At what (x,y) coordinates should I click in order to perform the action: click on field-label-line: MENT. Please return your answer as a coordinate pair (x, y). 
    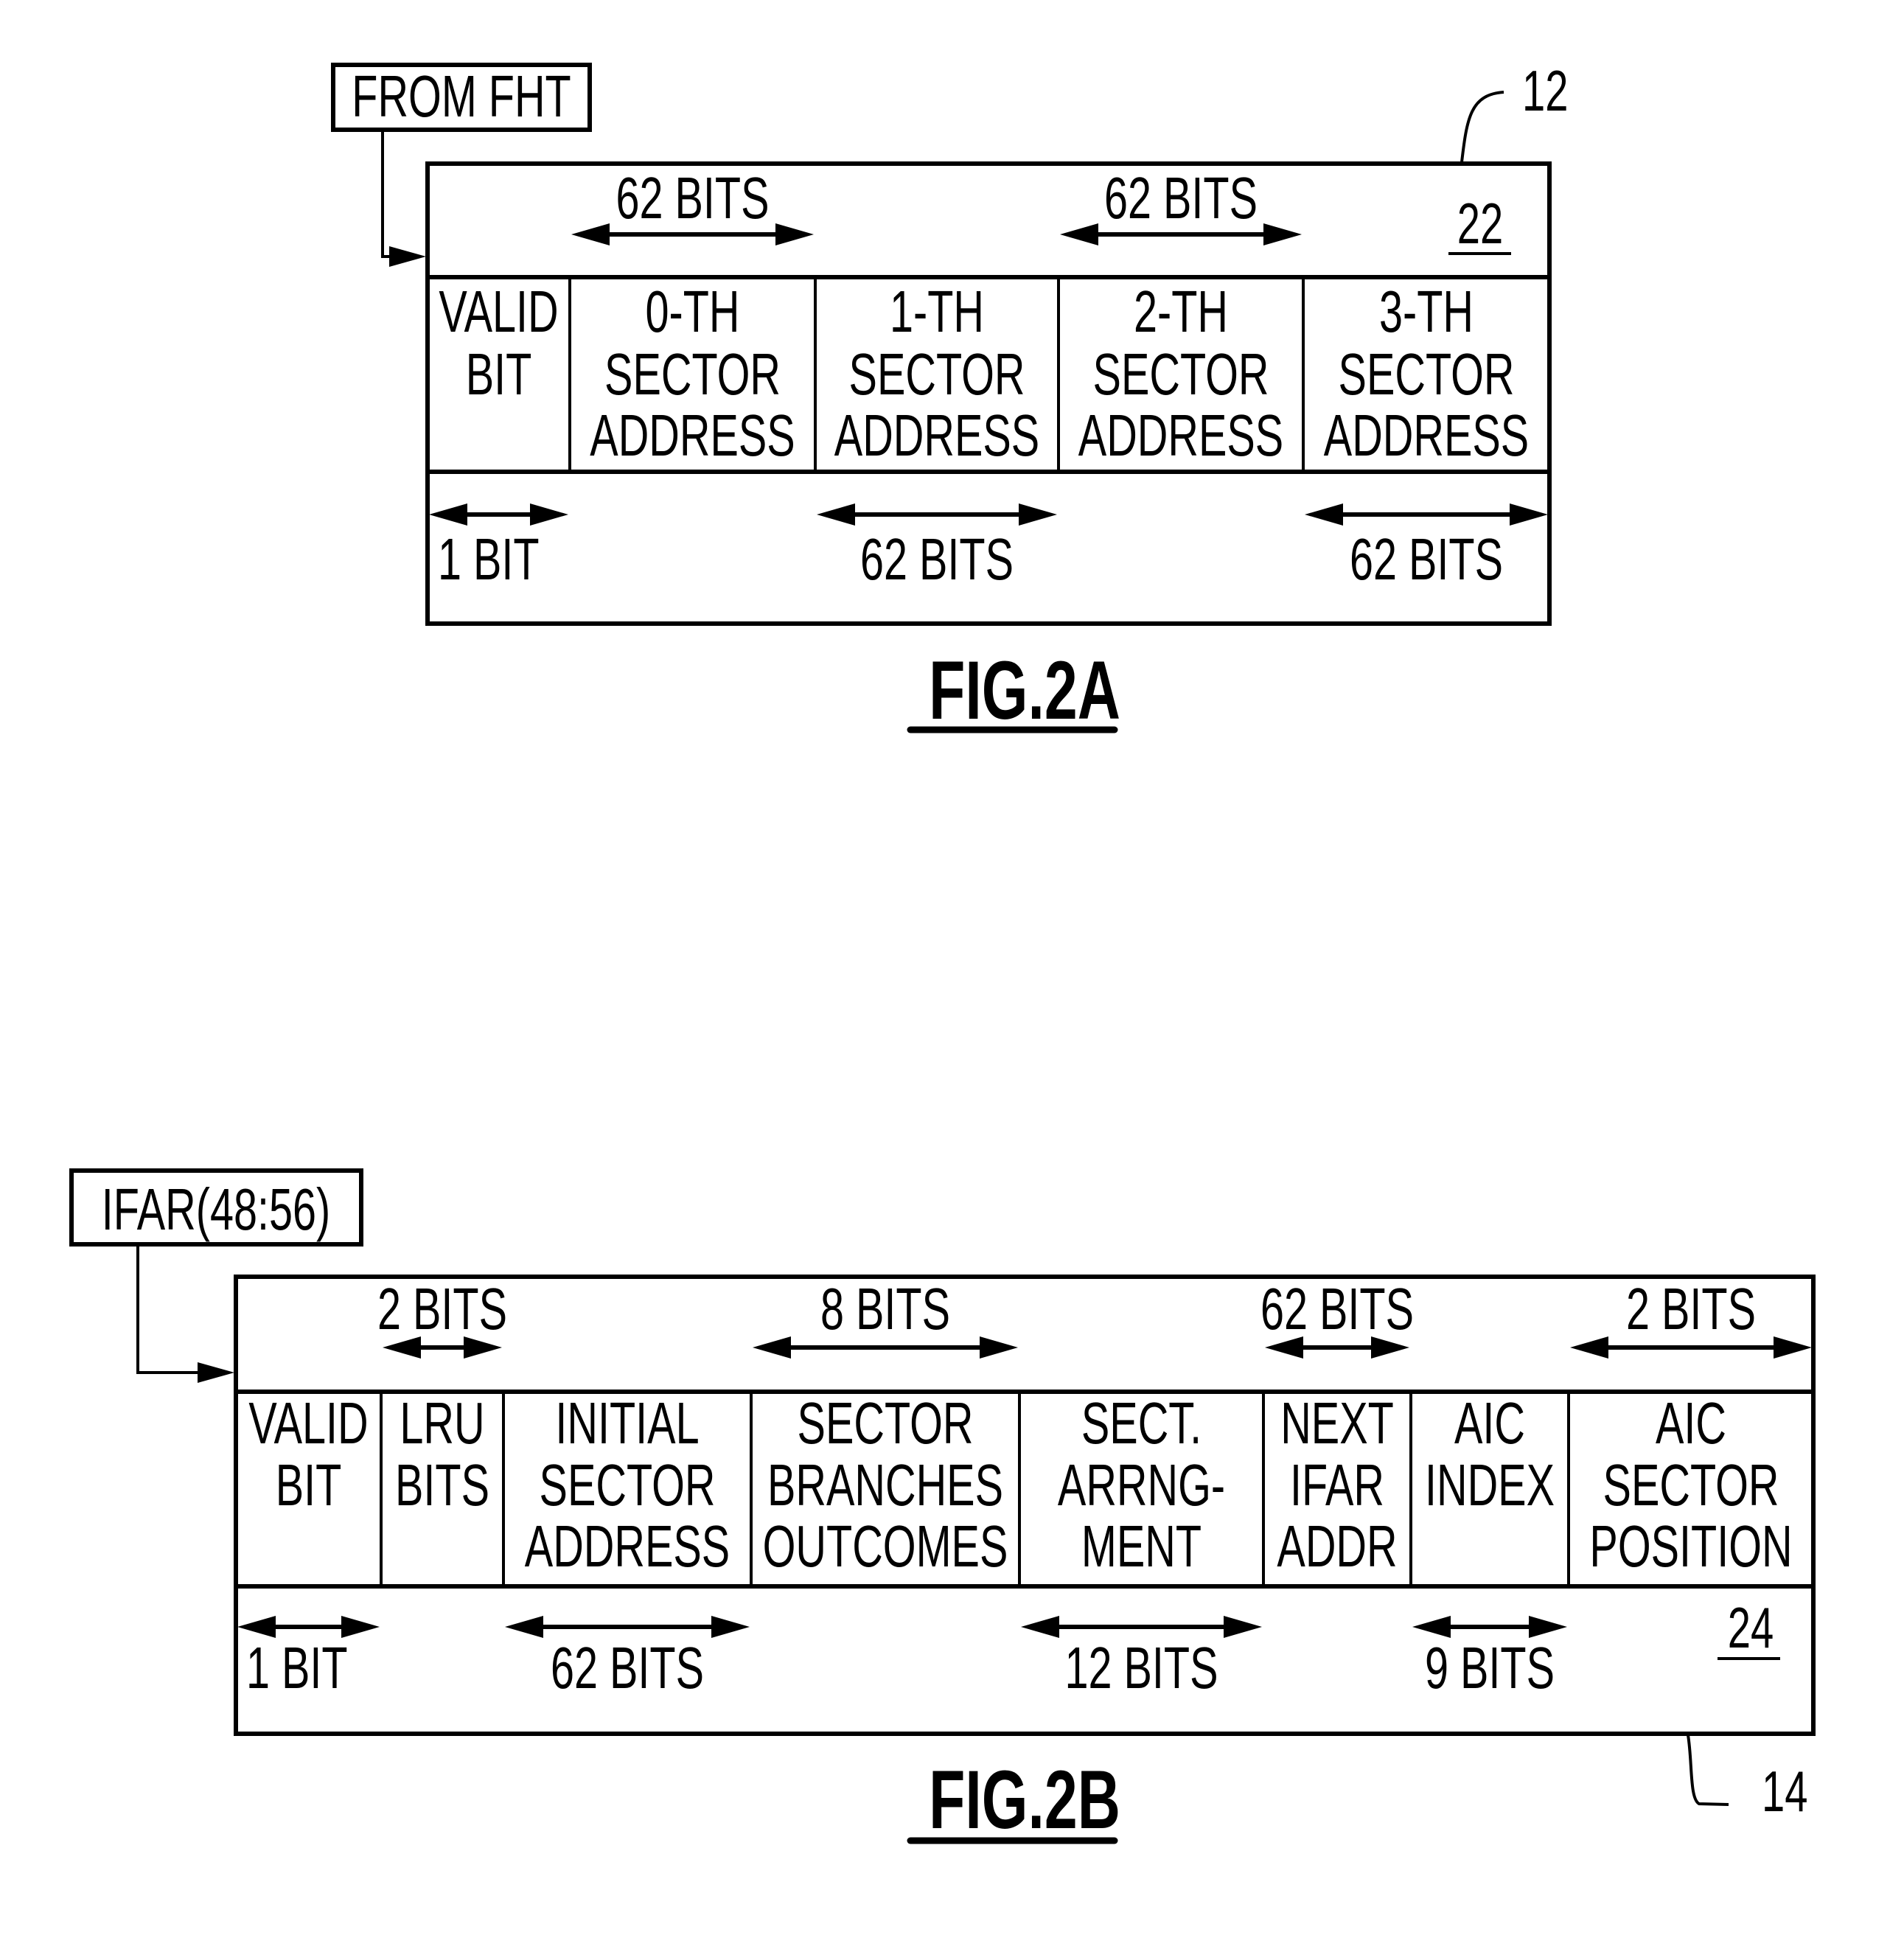
    Looking at the image, I should click on (1141, 1546).